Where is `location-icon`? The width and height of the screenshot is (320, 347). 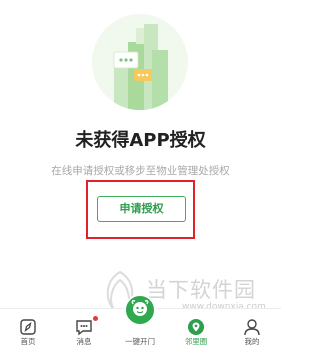 location-icon is located at coordinates (196, 327).